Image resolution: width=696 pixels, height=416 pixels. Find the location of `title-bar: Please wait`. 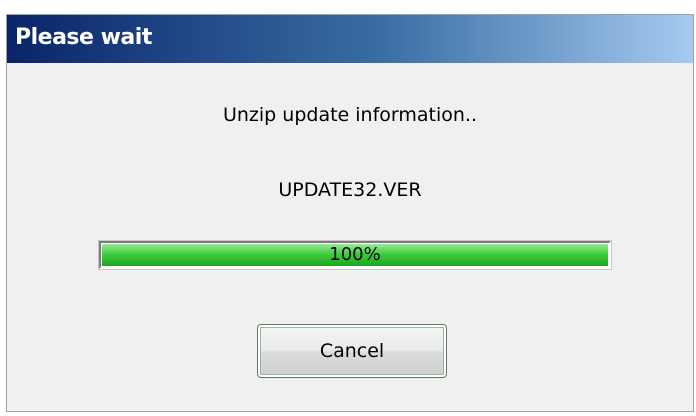

title-bar: Please wait is located at coordinates (350, 39).